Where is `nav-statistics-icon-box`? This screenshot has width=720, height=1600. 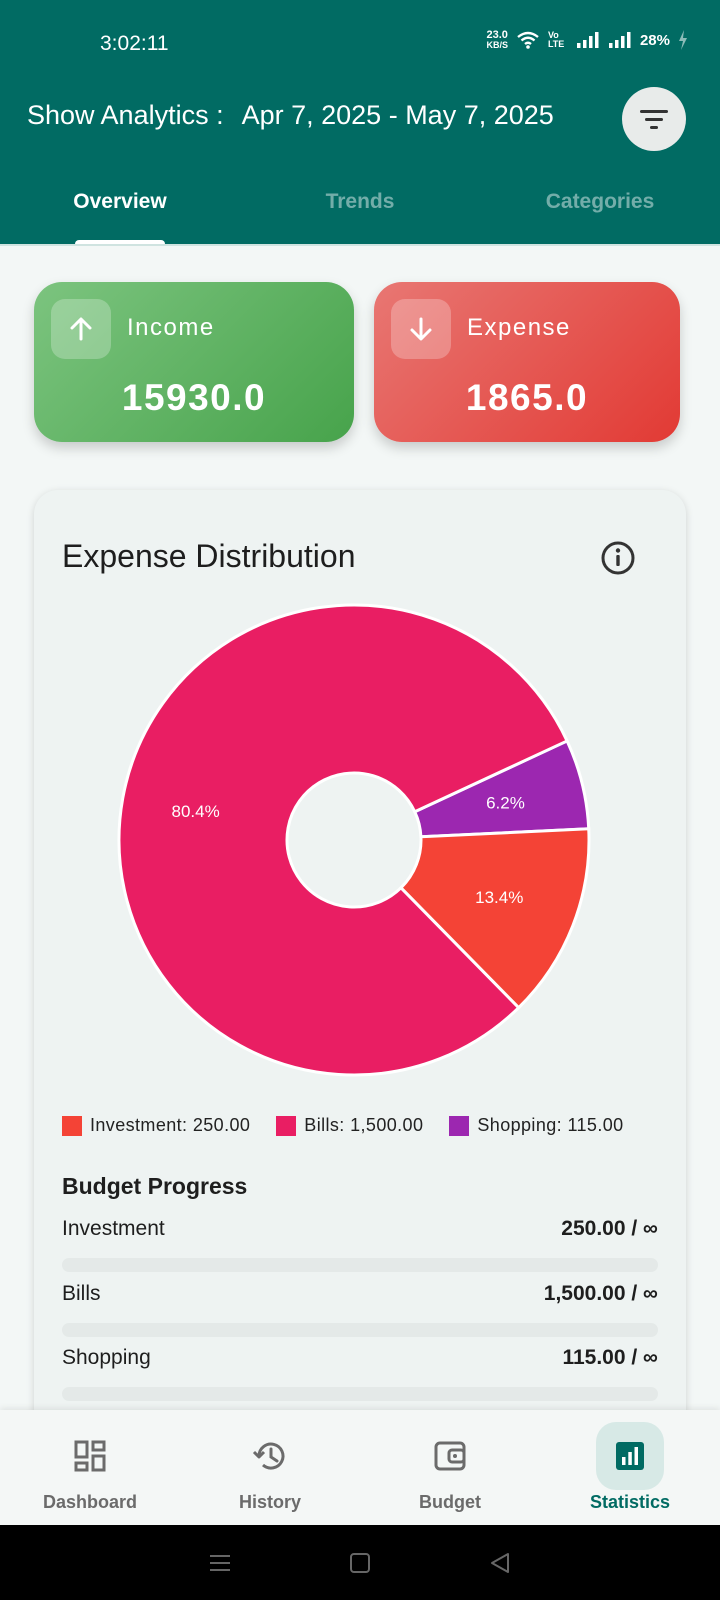
nav-statistics-icon-box is located at coordinates (630, 1456).